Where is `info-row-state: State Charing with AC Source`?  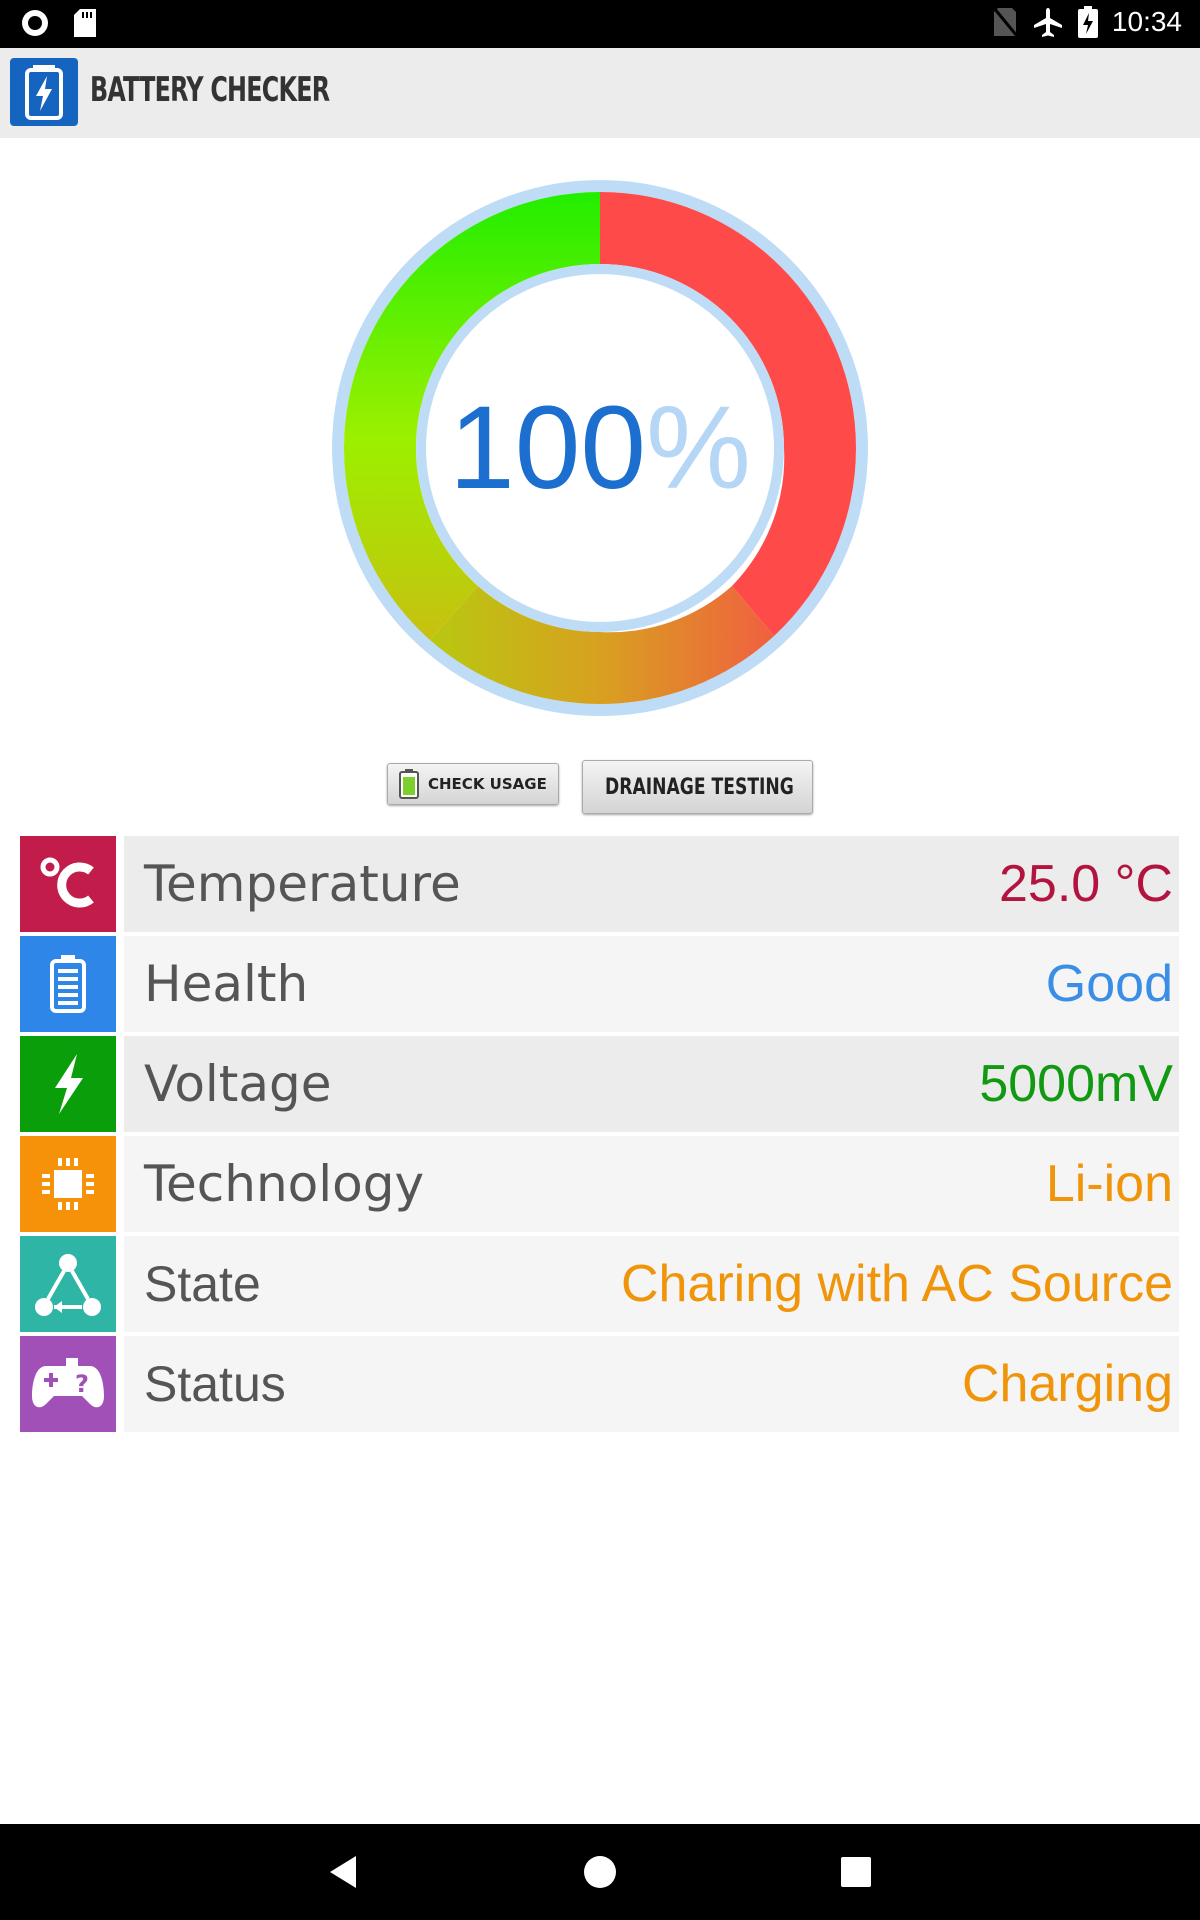
info-row-state: State Charing with AC Source is located at coordinates (599, 1284).